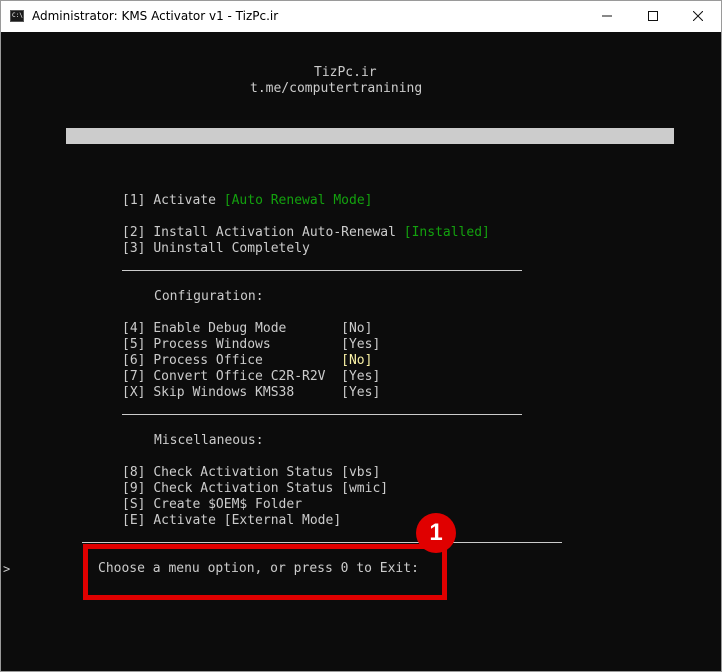  I want to click on menu-item-activate: [1] Activate [Auto Renewal Mode], so click(247, 201).